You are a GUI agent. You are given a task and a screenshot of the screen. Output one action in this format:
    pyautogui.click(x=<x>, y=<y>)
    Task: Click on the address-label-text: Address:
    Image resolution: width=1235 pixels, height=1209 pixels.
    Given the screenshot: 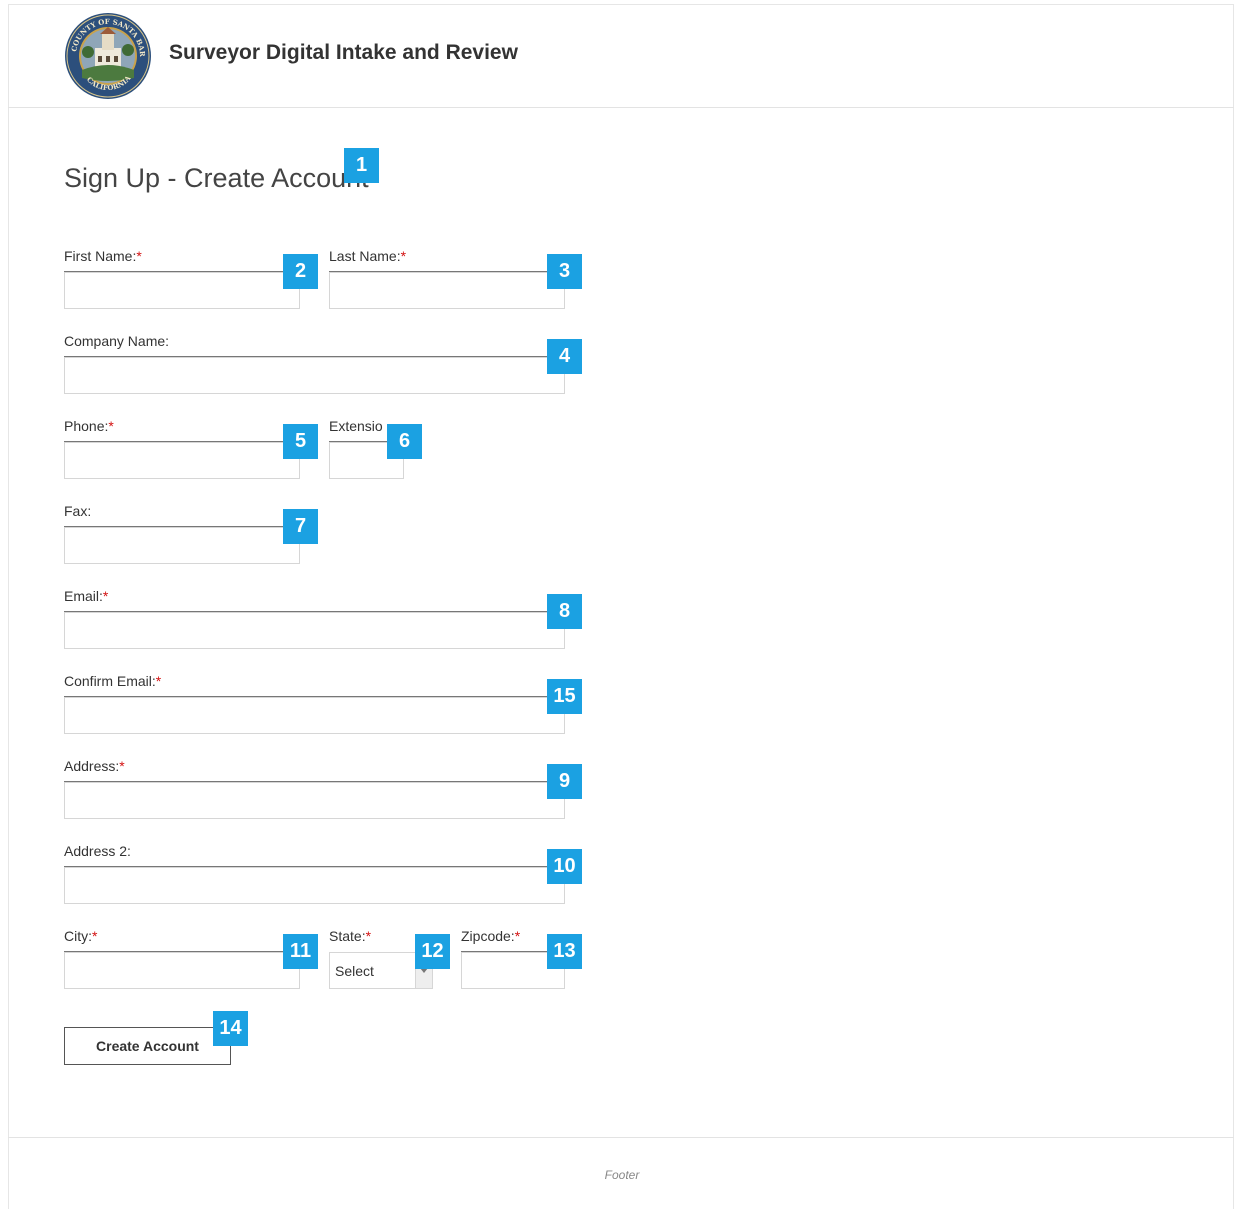 What is the action you would take?
    pyautogui.click(x=92, y=766)
    